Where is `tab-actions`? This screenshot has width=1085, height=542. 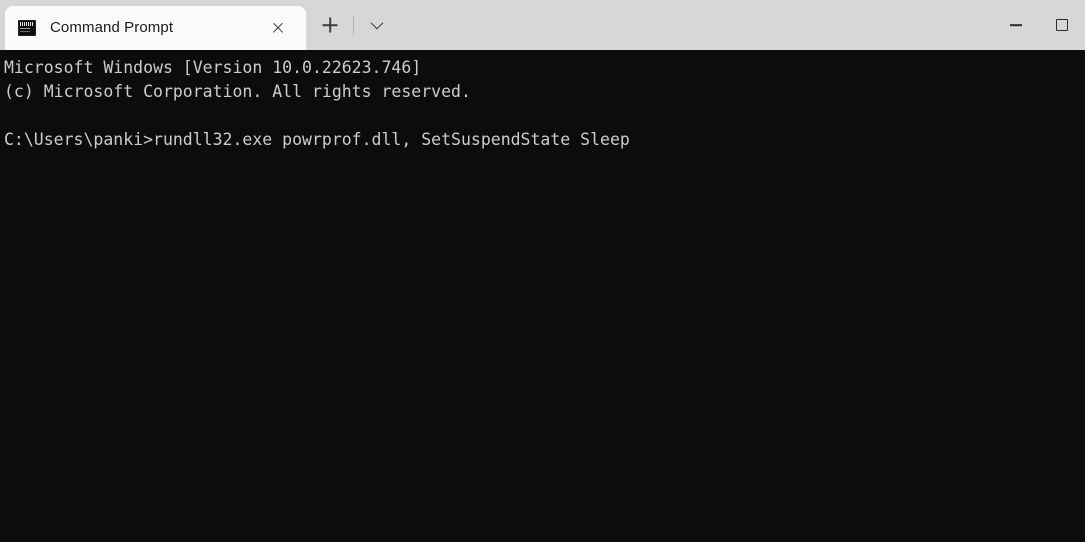
tab-actions is located at coordinates (353, 25).